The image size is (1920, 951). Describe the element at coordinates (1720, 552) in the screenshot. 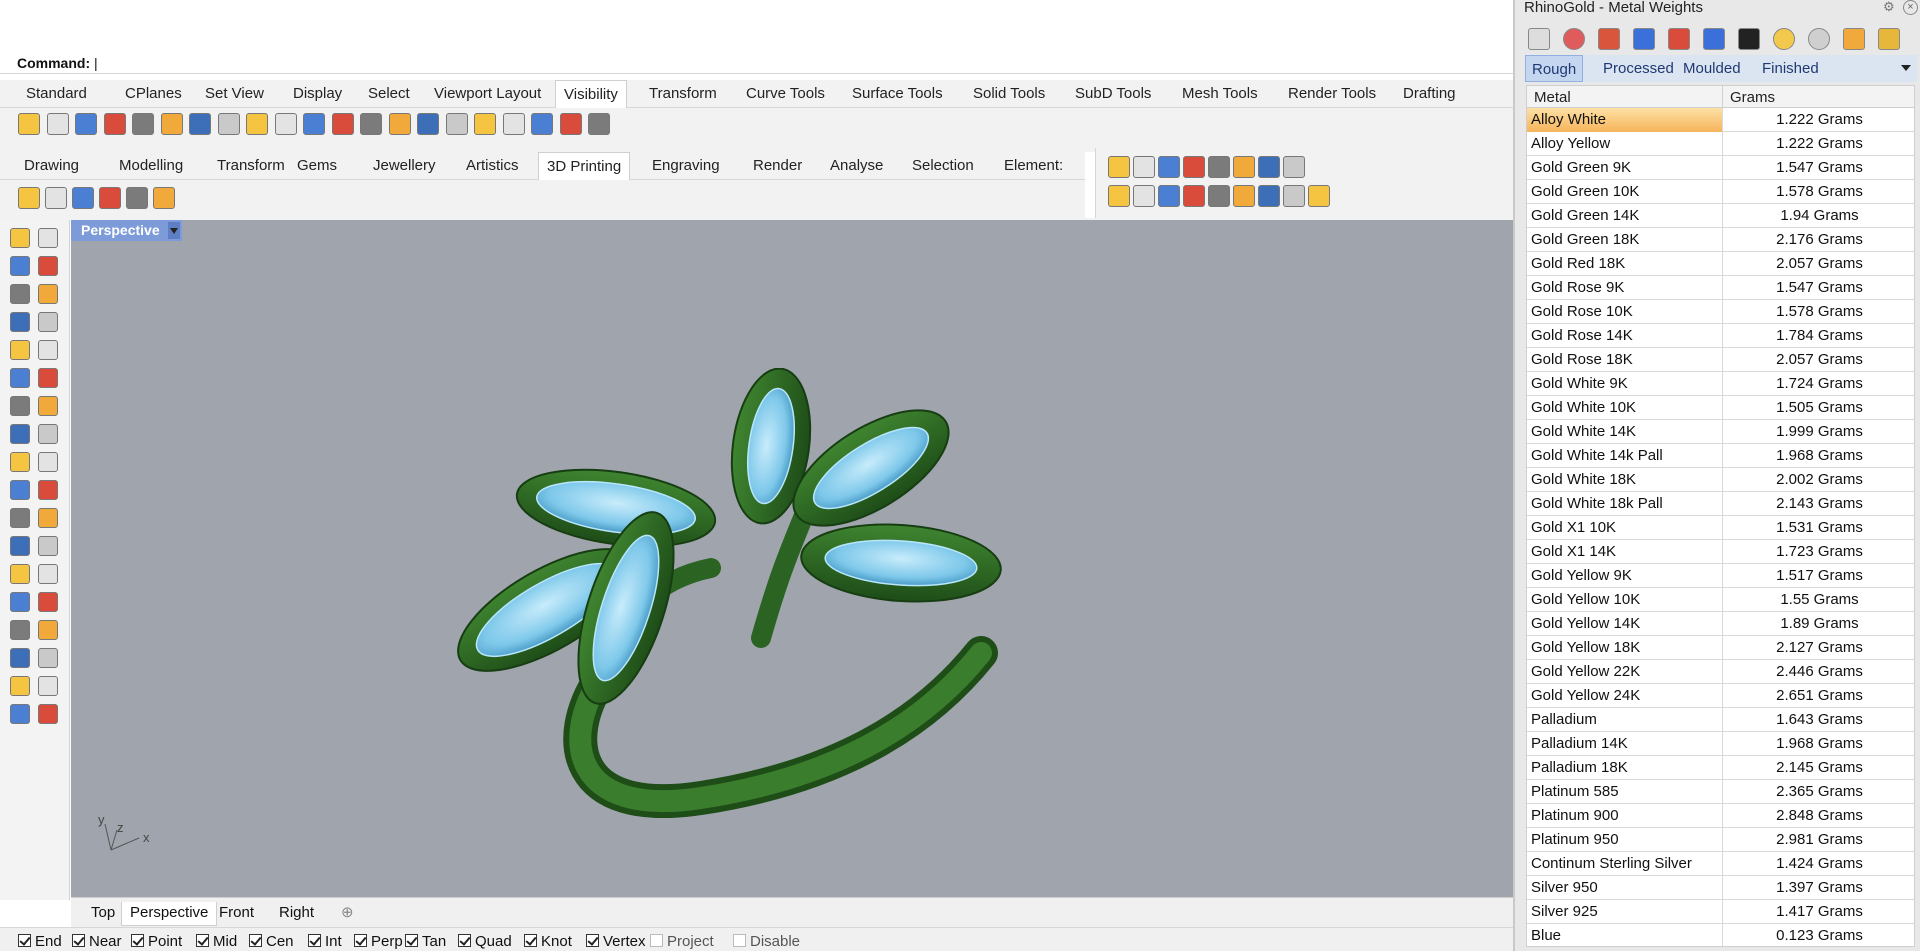

I see `table-row: Gold X1 14K 1.723 Grams` at that location.